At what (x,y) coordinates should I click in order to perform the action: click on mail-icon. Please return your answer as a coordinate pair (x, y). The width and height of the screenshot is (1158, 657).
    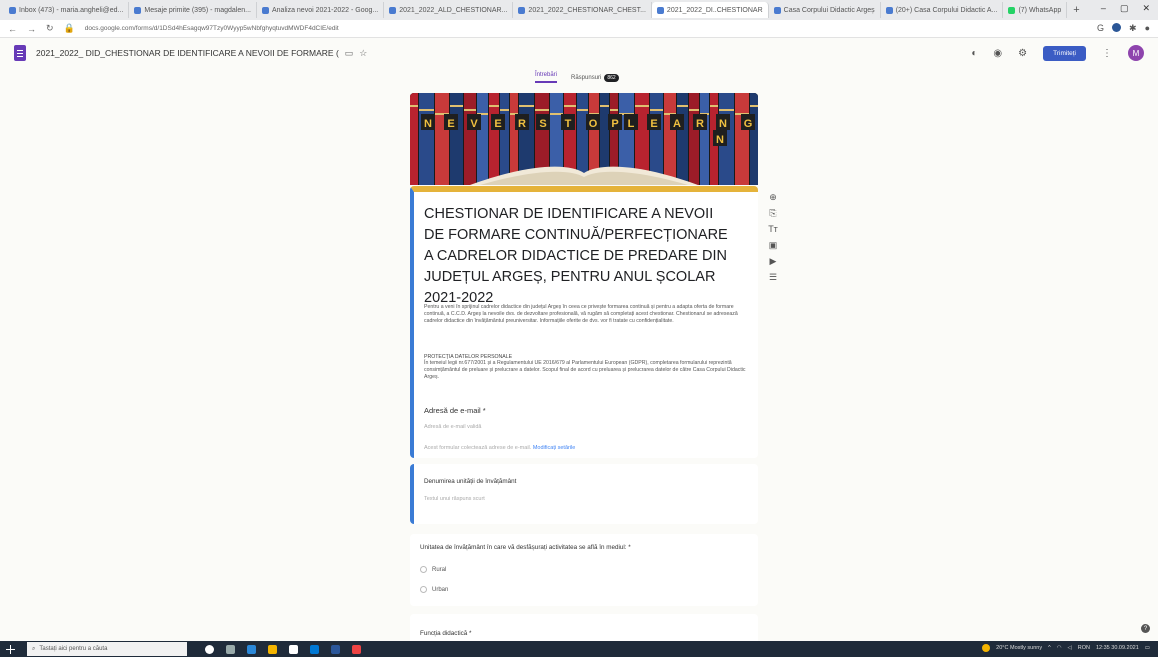
    Looking at the image, I should click on (138, 10).